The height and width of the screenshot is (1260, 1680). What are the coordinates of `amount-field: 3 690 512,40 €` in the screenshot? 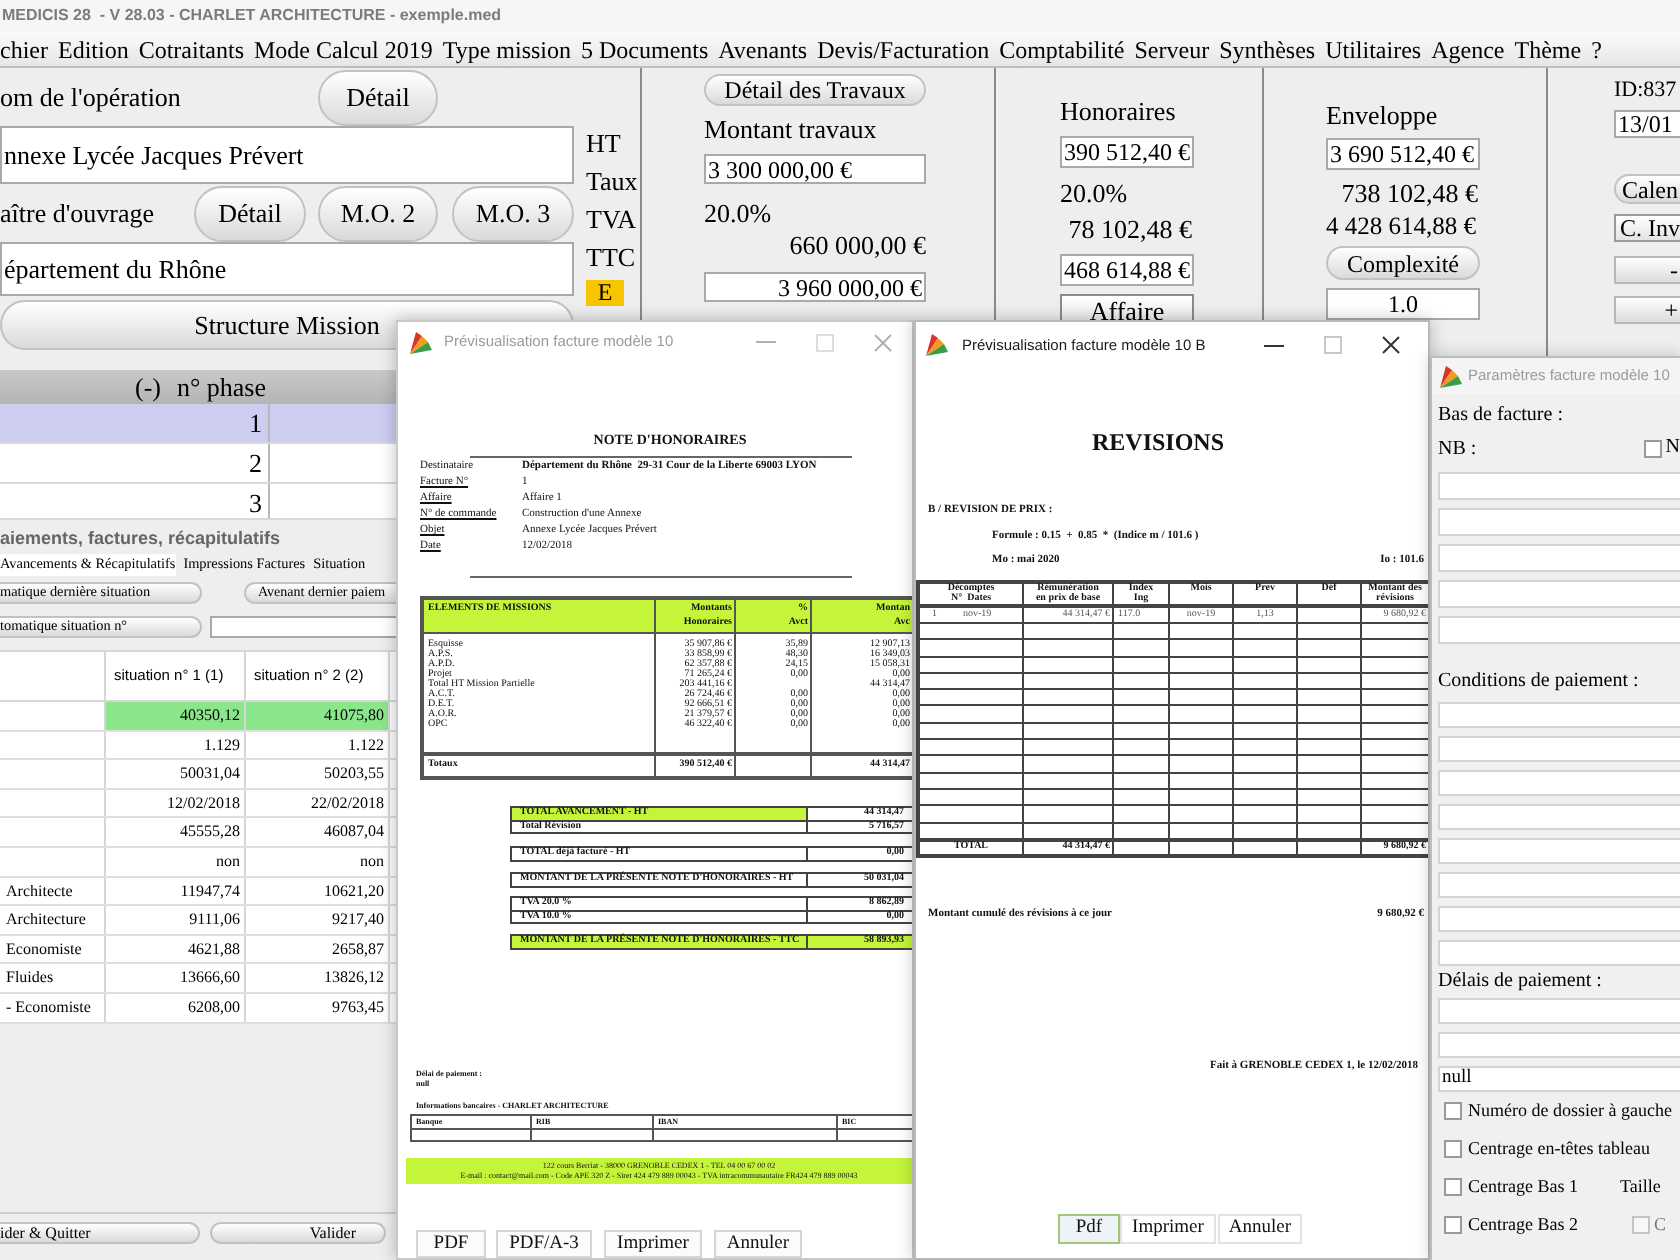 It's located at (1403, 154).